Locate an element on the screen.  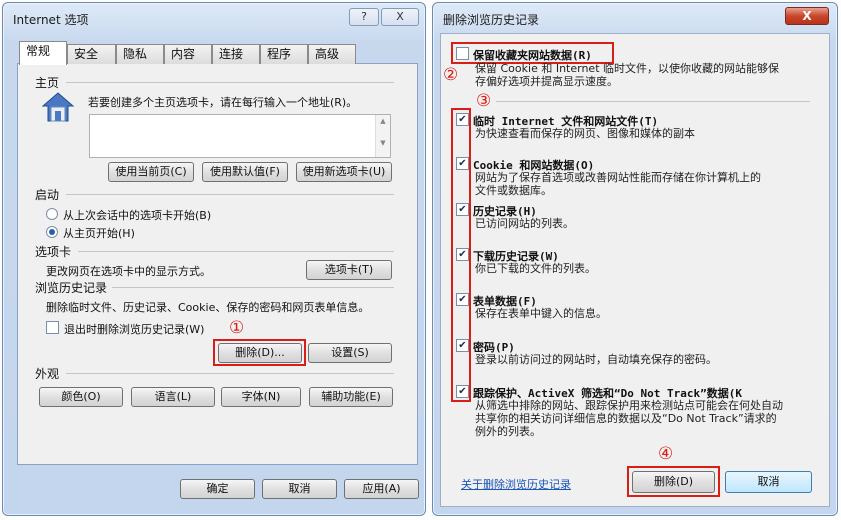
cookies-desc-2: 文件或数据库。 is located at coordinates (513, 190).